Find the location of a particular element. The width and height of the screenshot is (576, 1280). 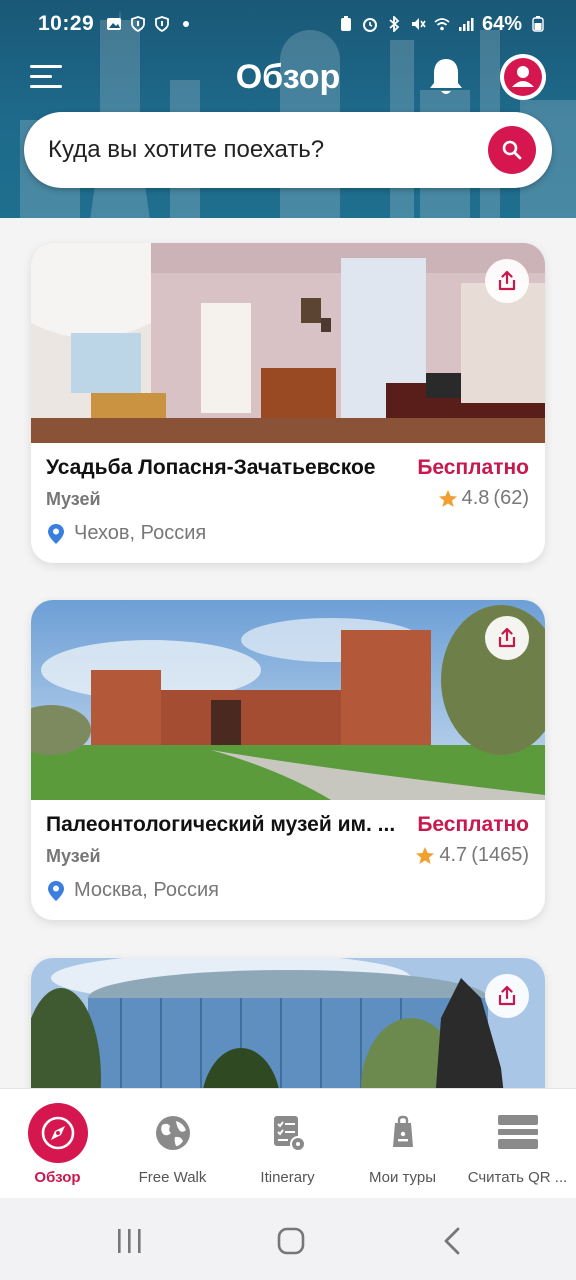

gallery-notification-icon is located at coordinates (114, 24).